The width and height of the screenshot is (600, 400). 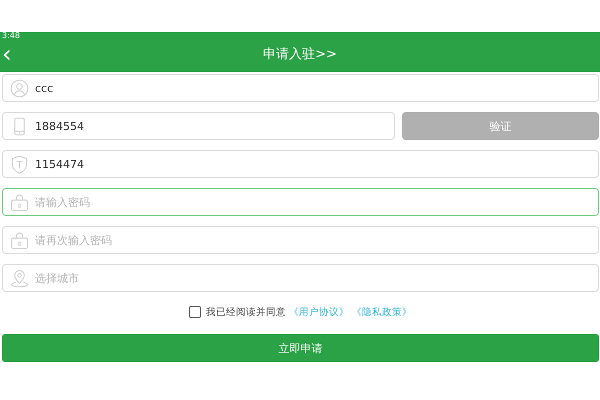 I want to click on input-field: ccc, so click(x=300, y=88).